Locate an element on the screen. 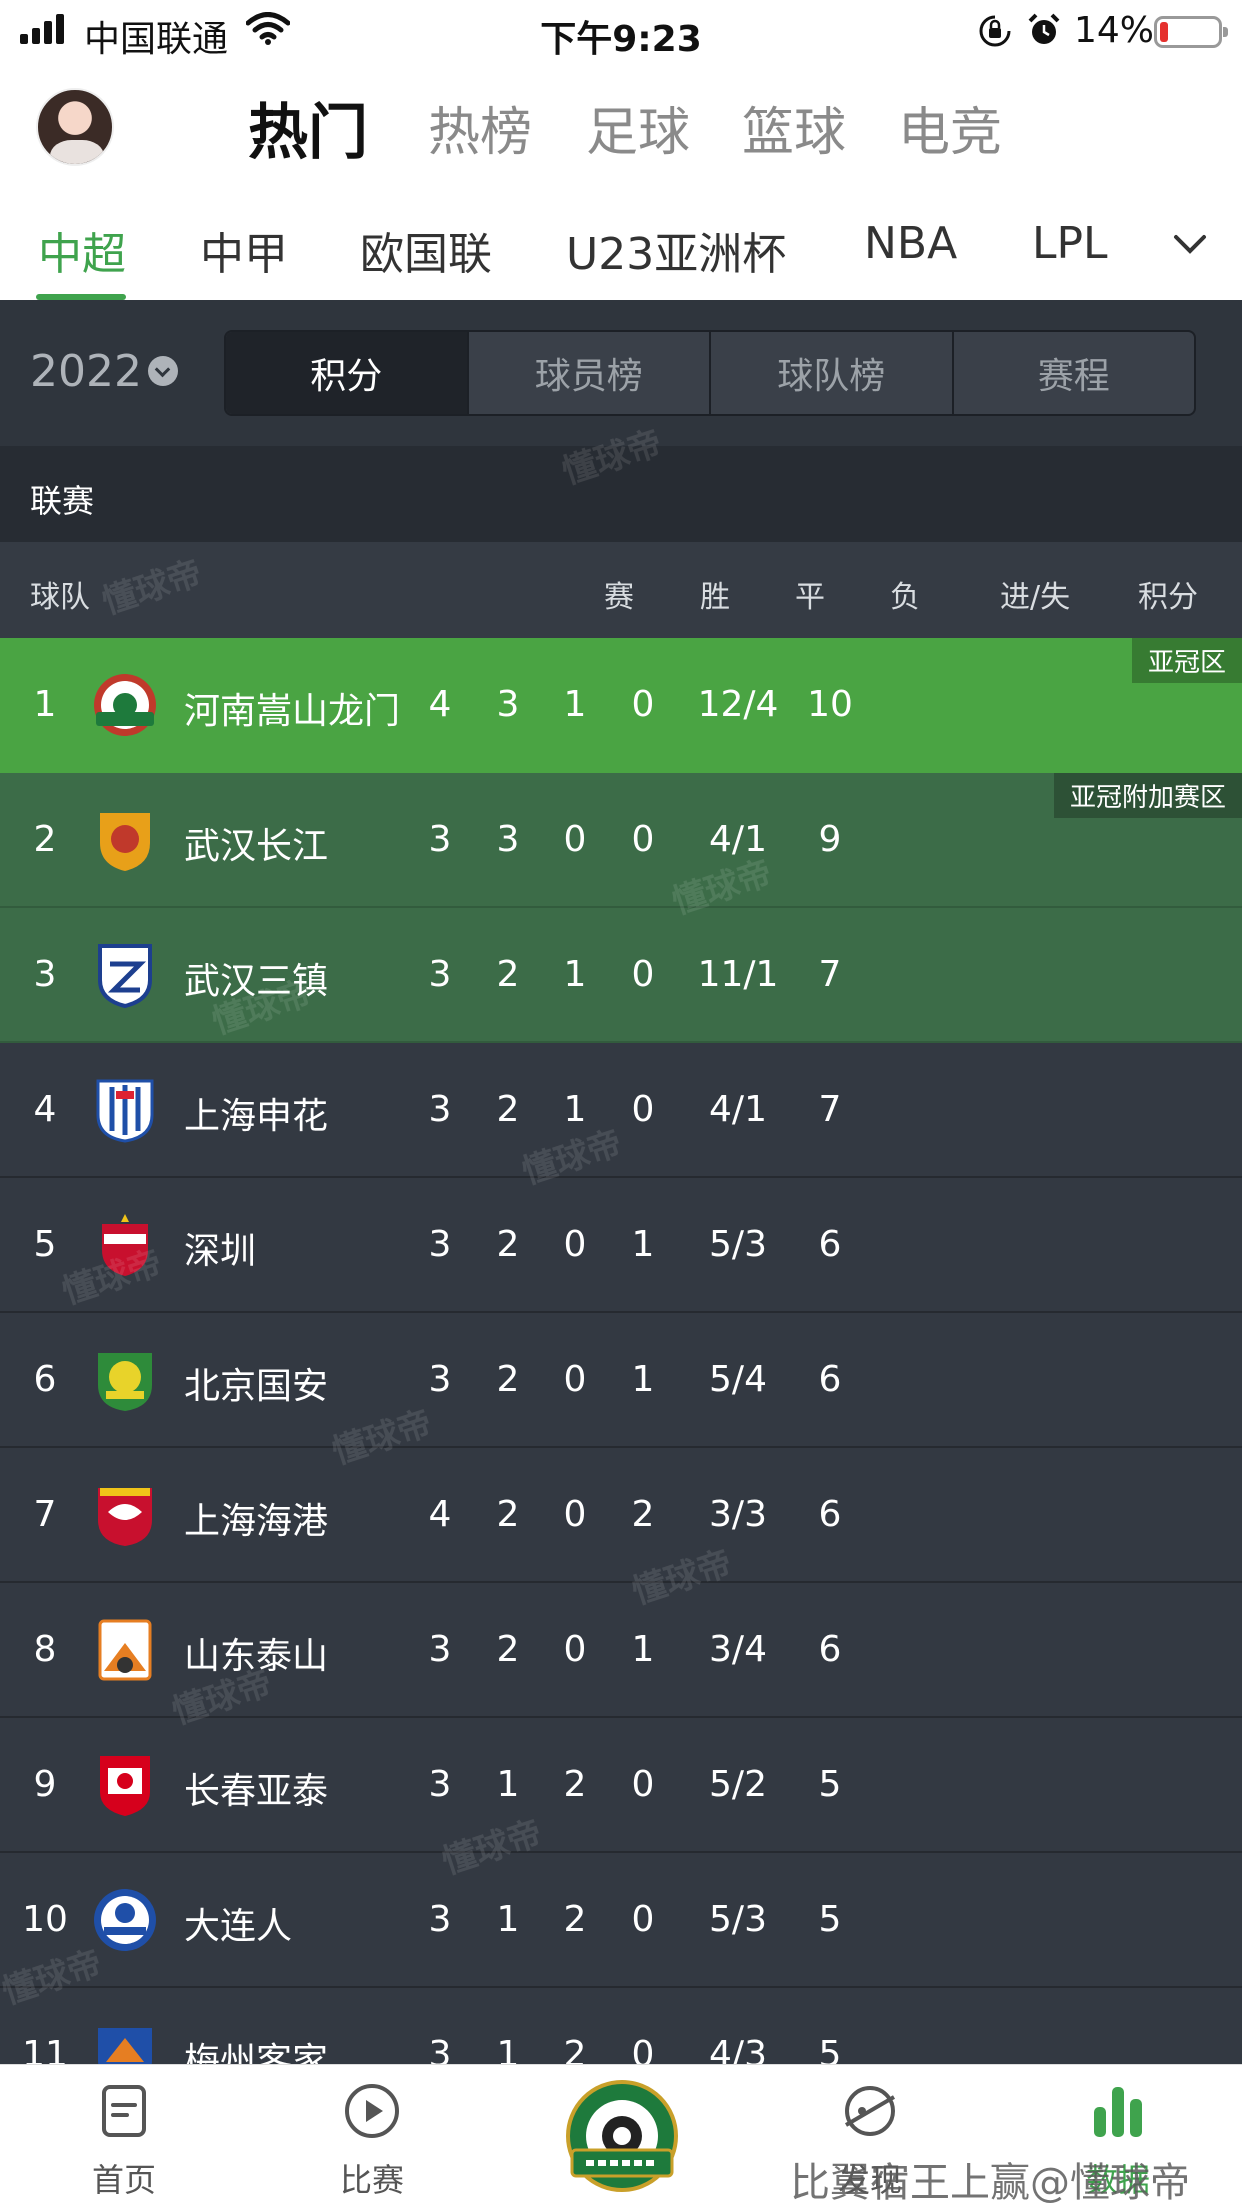 The height and width of the screenshot is (2208, 1242). points-cell: 9 is located at coordinates (830, 839).